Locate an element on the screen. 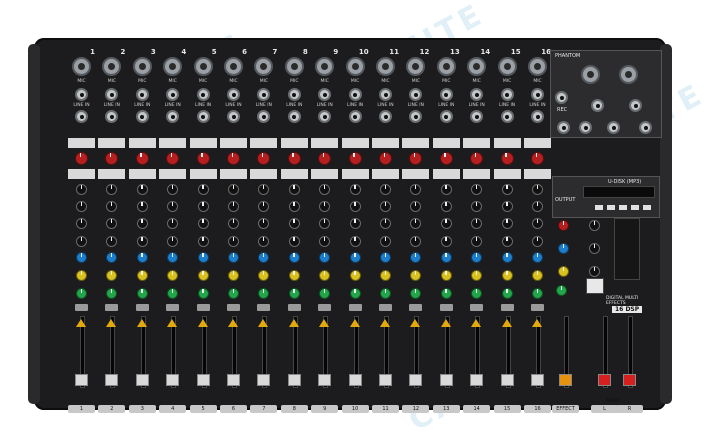 The image size is (713, 438). main-left-fader is located at coordinates (604, 380).